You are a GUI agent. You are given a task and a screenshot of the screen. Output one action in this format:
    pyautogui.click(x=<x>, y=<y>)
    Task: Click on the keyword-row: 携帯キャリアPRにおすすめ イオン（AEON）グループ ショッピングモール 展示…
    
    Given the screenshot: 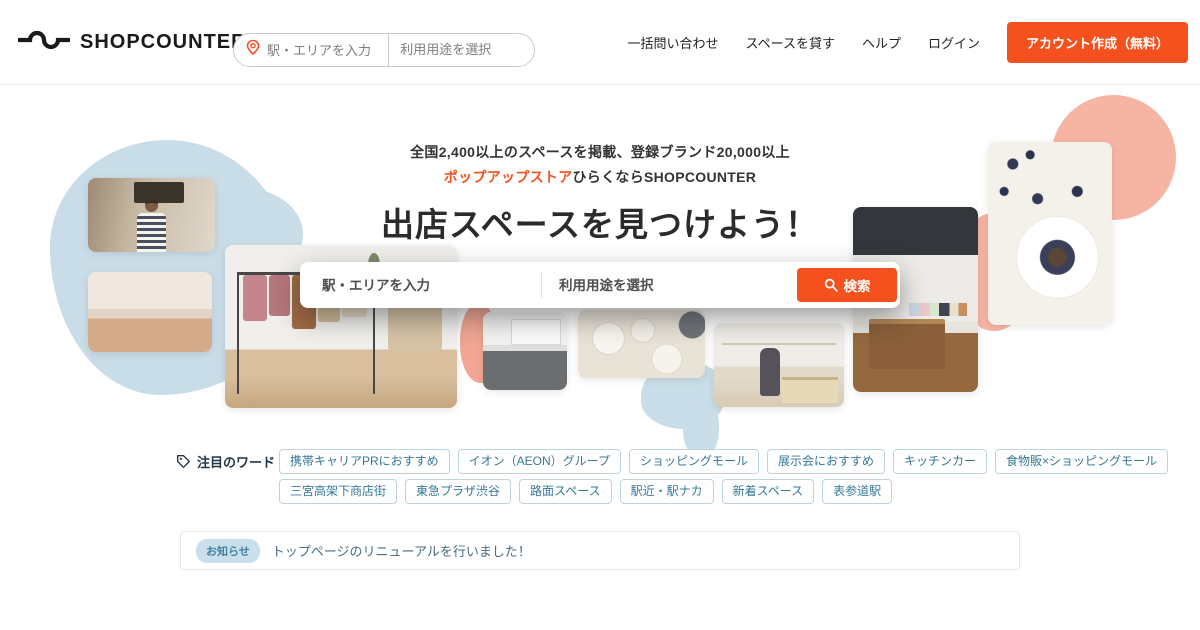 What is the action you would take?
    pyautogui.click(x=724, y=462)
    